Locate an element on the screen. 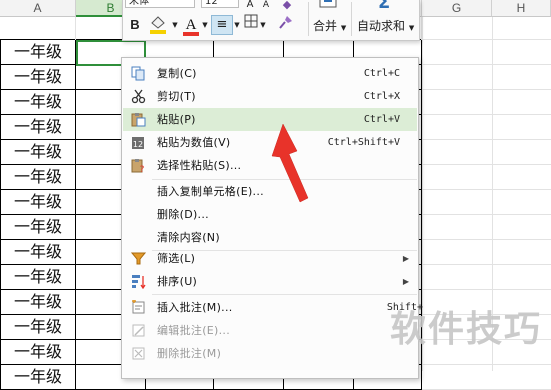 The width and height of the screenshot is (551, 390). watermark: 软件技巧 is located at coordinates (466, 329).